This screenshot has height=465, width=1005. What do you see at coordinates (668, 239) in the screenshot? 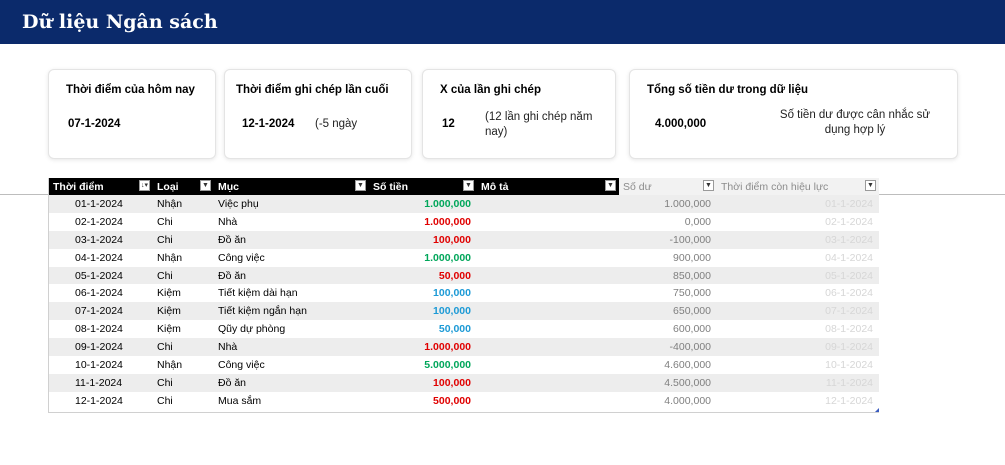
I see `cell-balance: -100,000` at bounding box center [668, 239].